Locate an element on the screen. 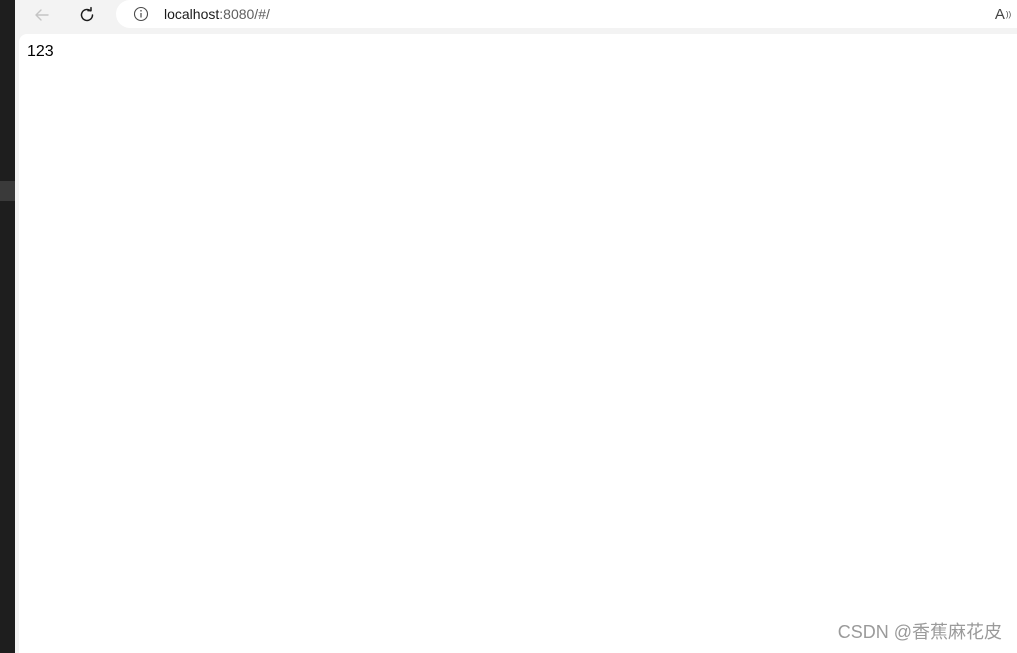 The width and height of the screenshot is (1017, 653). read-aloud-waves-icon: )) is located at coordinates (1008, 14).